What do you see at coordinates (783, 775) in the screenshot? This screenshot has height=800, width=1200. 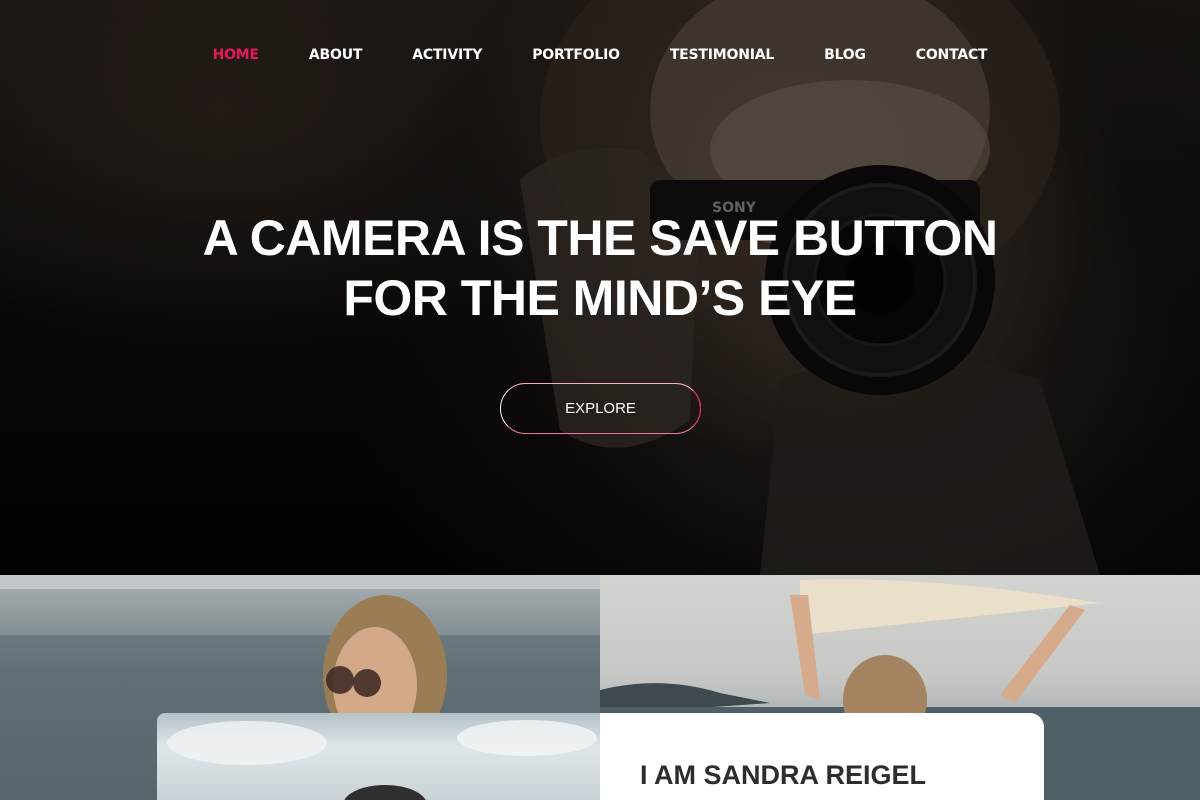 I see `about-title: I AM SANDRA REIGEL` at bounding box center [783, 775].